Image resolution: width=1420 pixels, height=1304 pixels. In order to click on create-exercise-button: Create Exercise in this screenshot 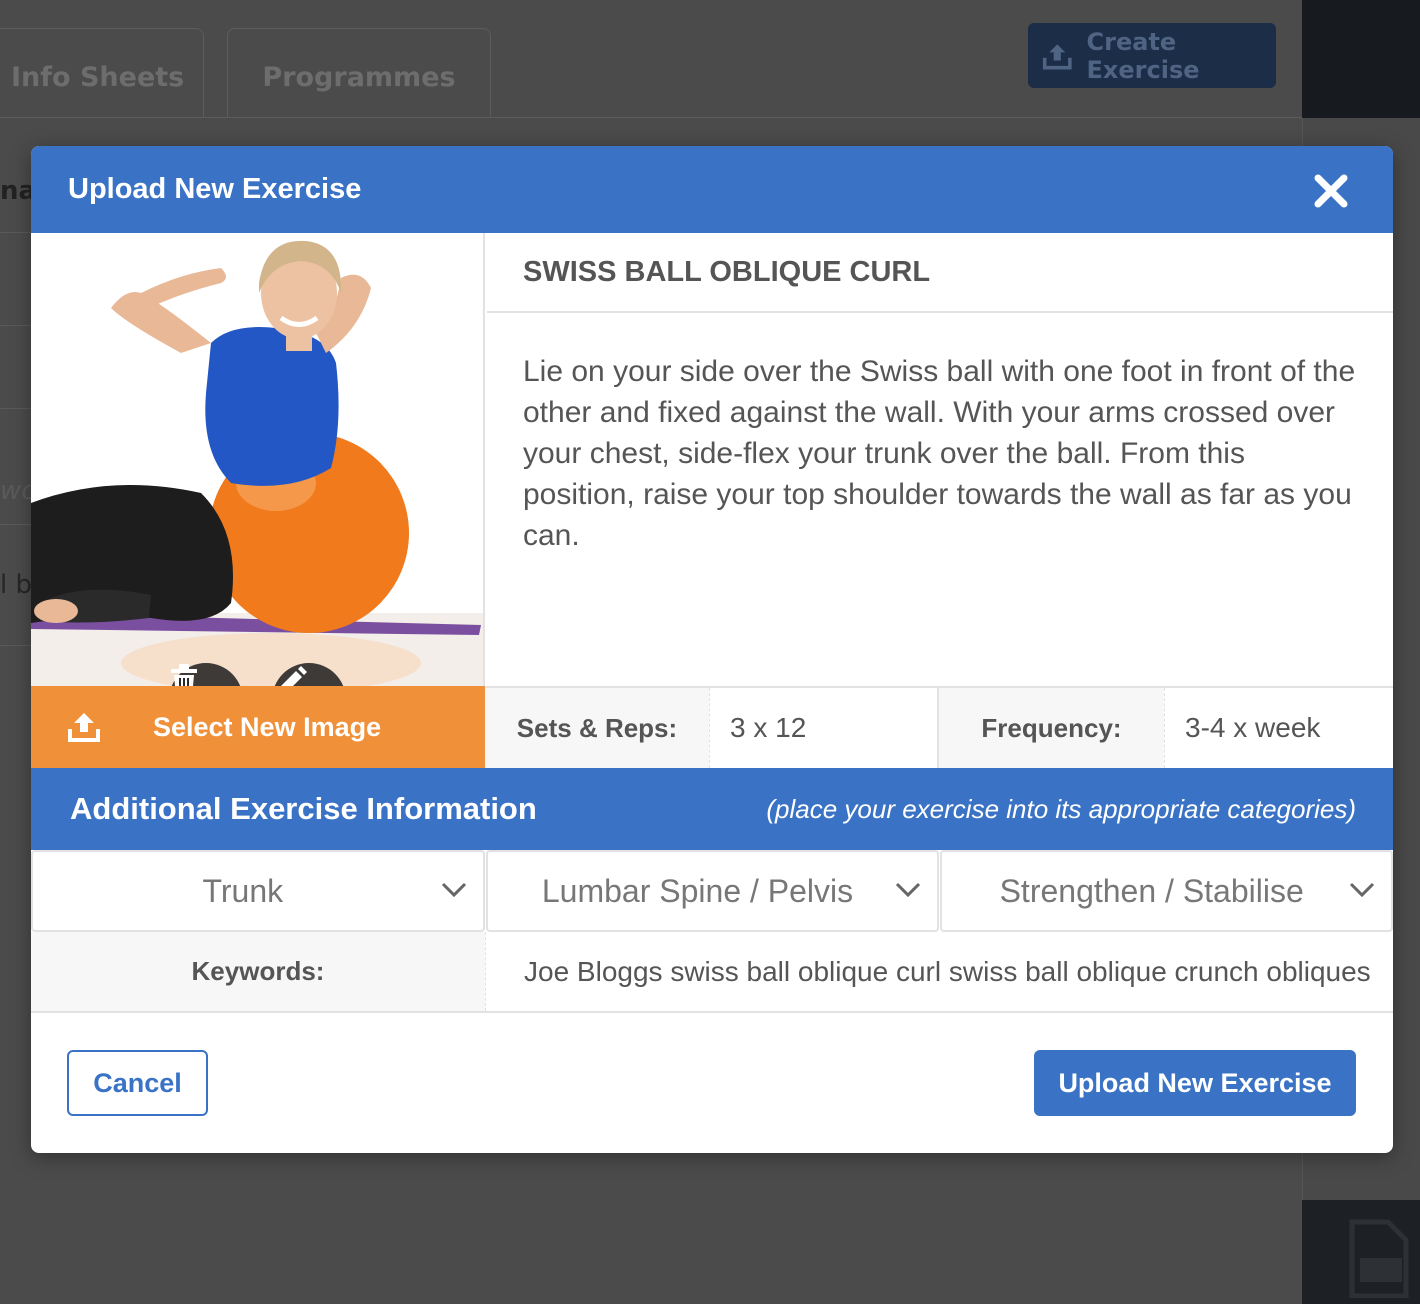, I will do `click(1152, 55)`.